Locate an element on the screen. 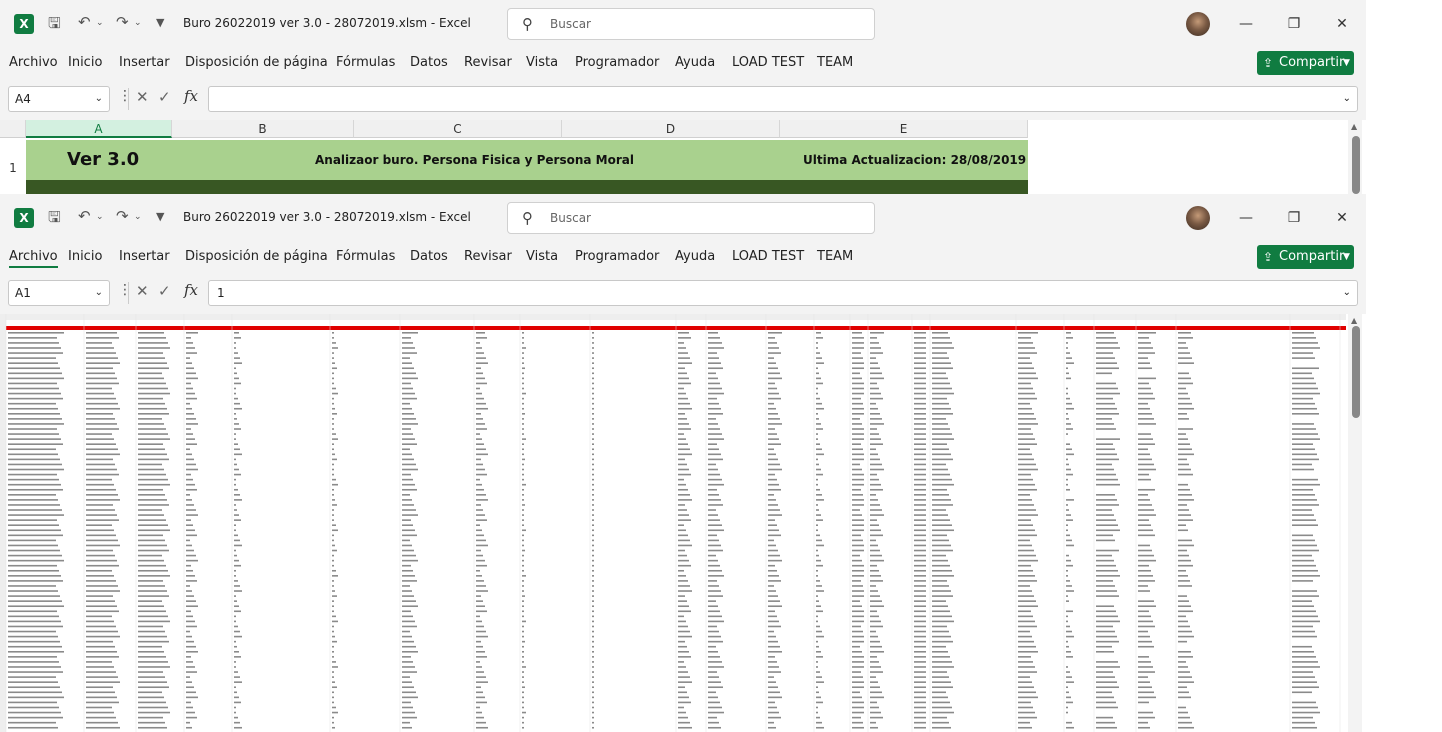 The height and width of the screenshot is (732, 1442). select-all-corner is located at coordinates (13, 129).